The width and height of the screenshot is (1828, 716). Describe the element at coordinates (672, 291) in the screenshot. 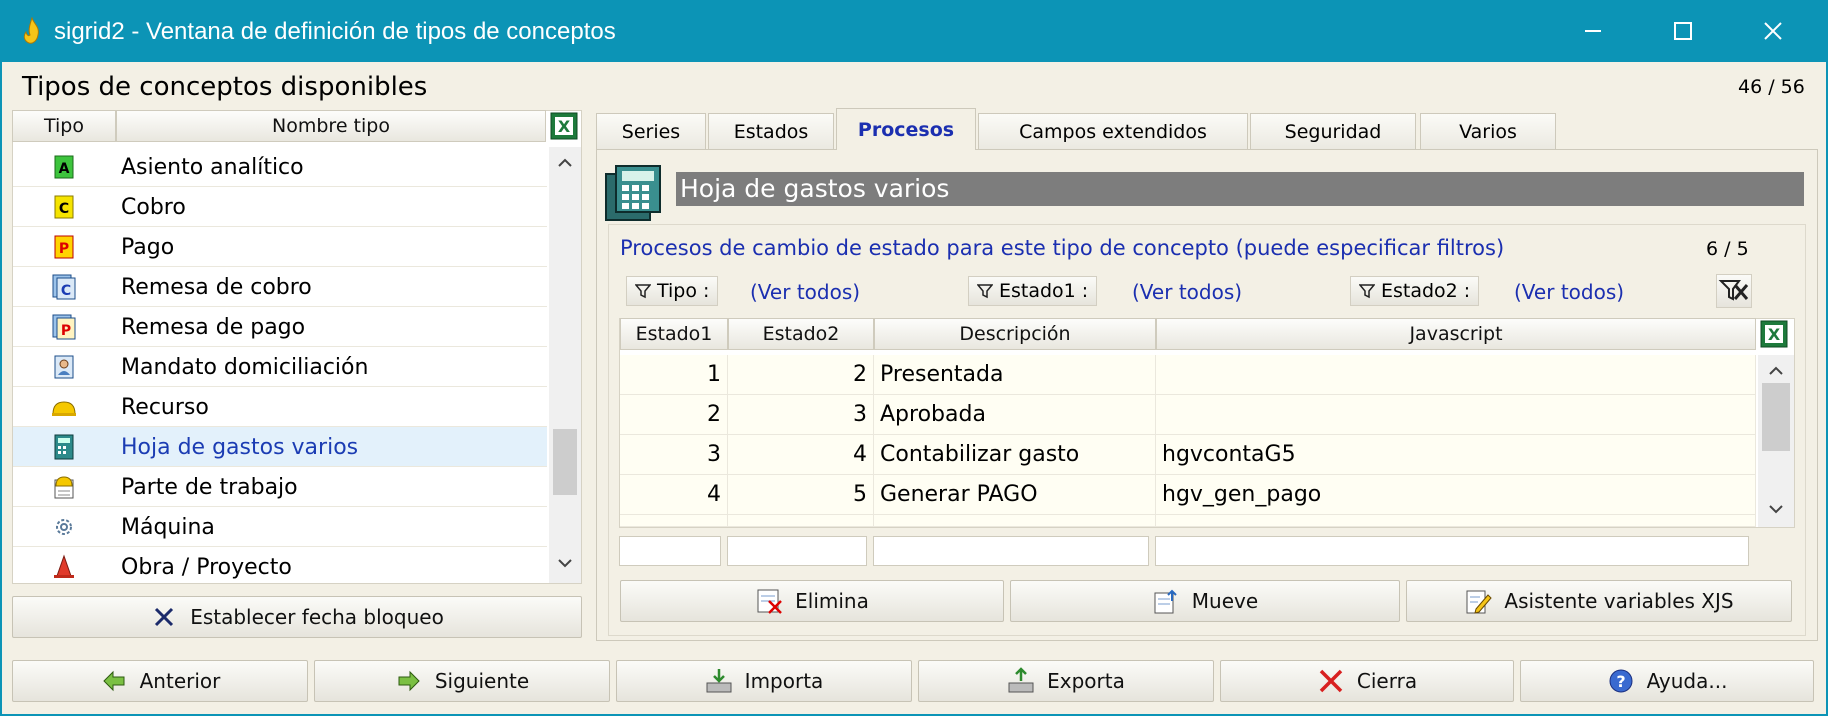

I see `filter-tipo-button: Tipo :` at that location.